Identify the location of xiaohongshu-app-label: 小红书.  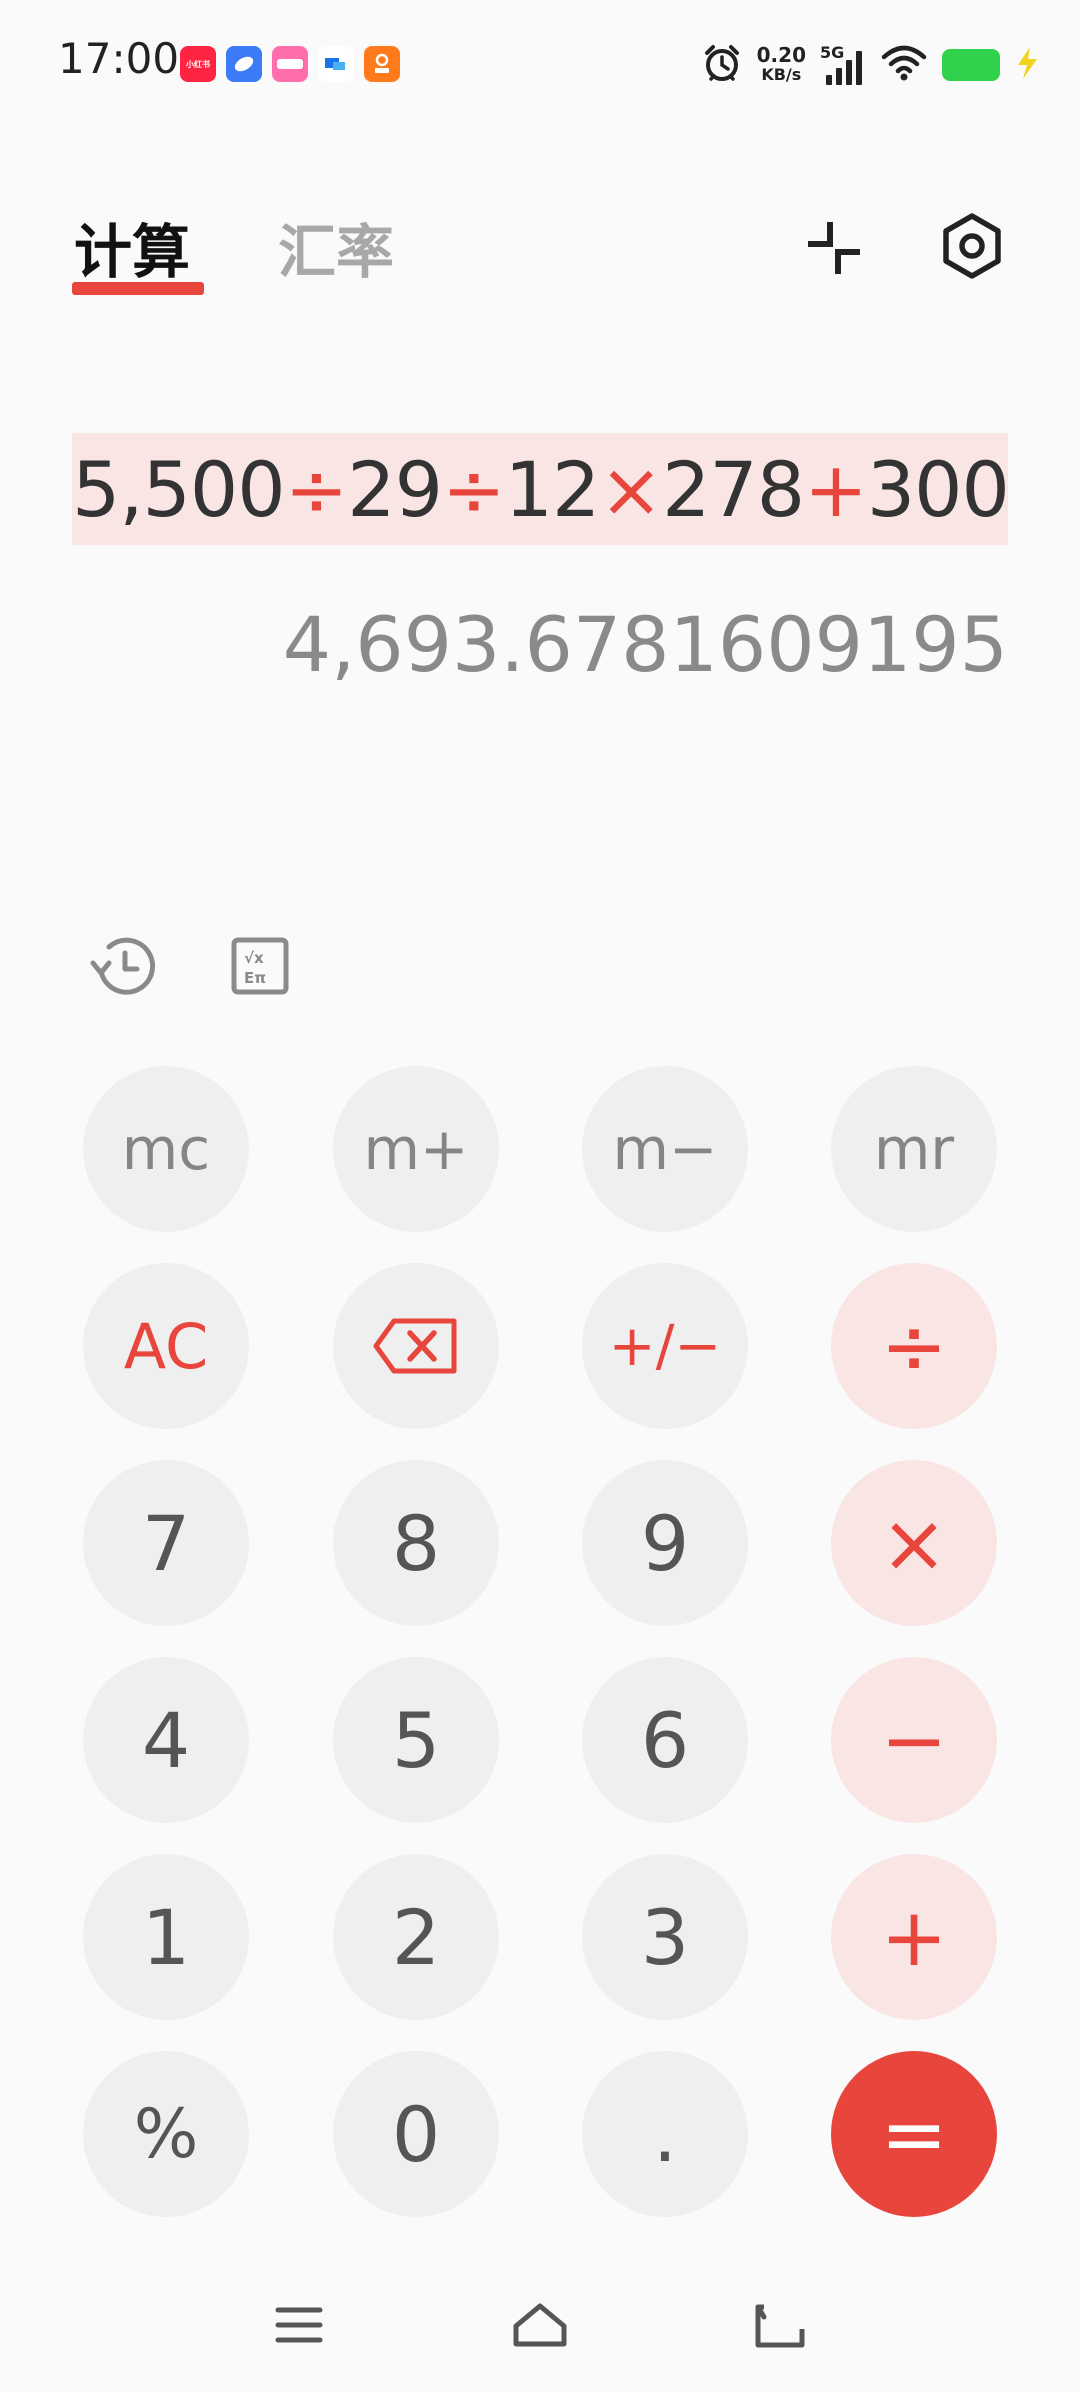
(198, 64).